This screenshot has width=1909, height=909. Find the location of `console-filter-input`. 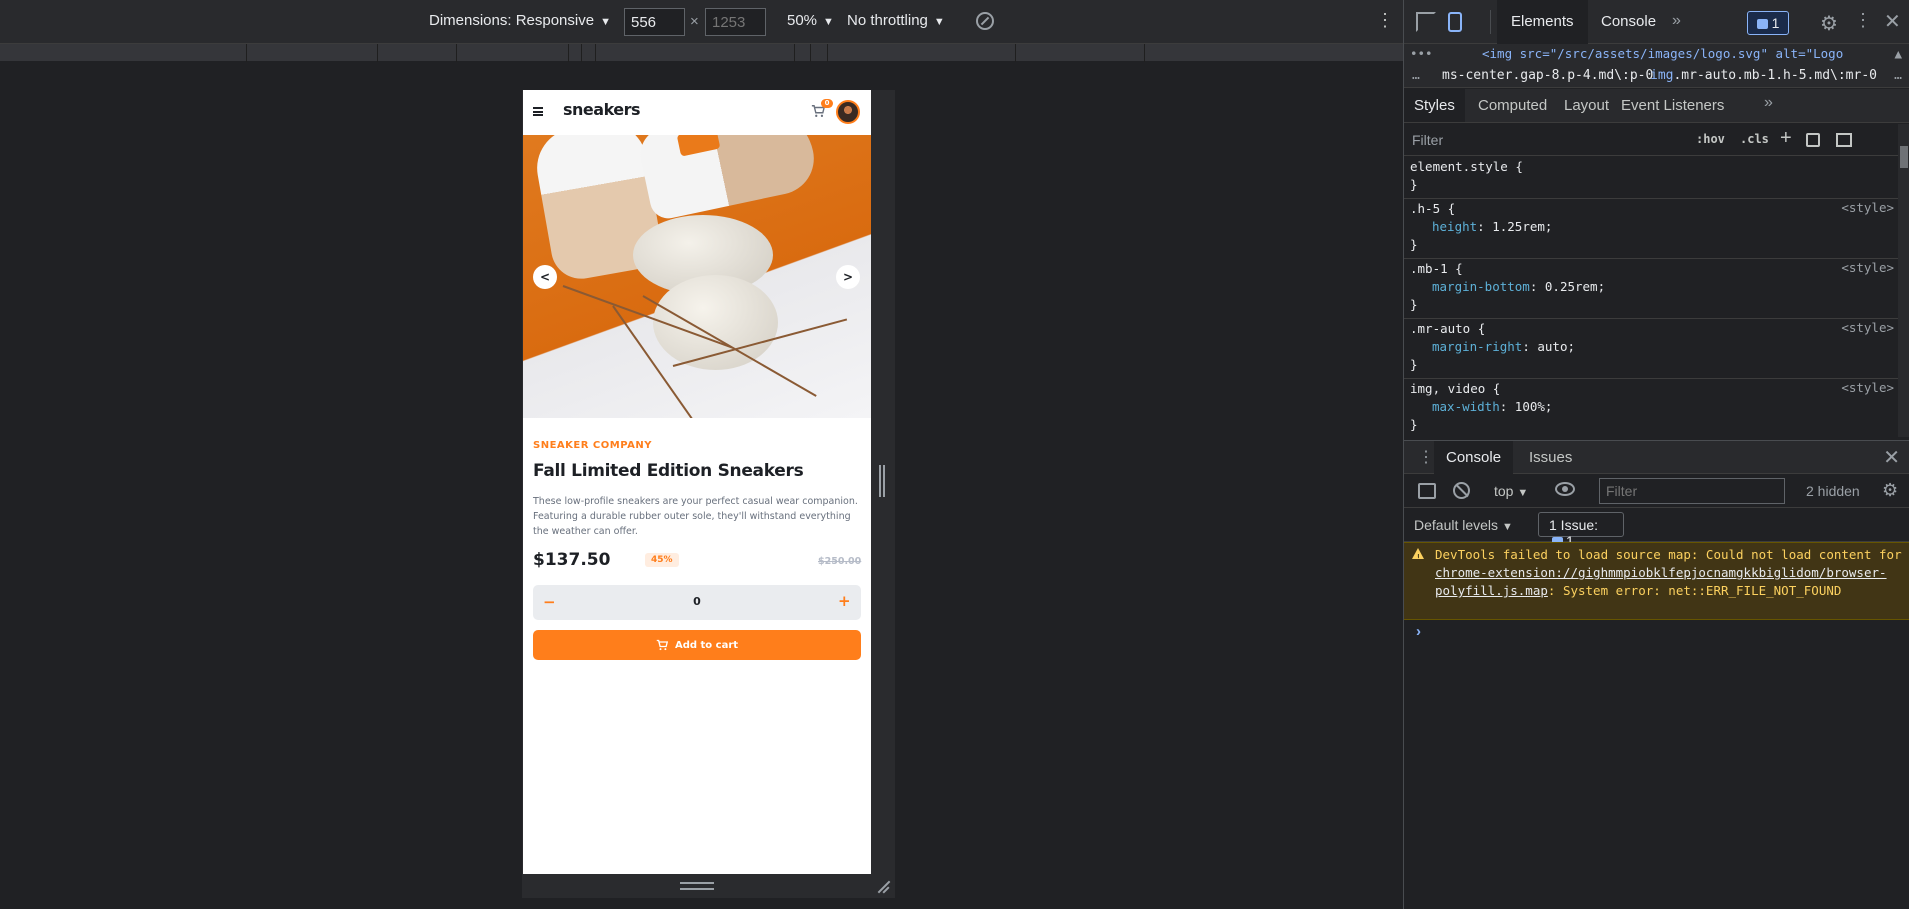

console-filter-input is located at coordinates (1692, 491).